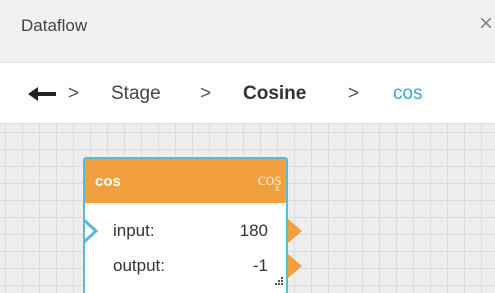 The height and width of the screenshot is (293, 495). Describe the element at coordinates (295, 233) in the screenshot. I see `input-output-port-icon` at that location.